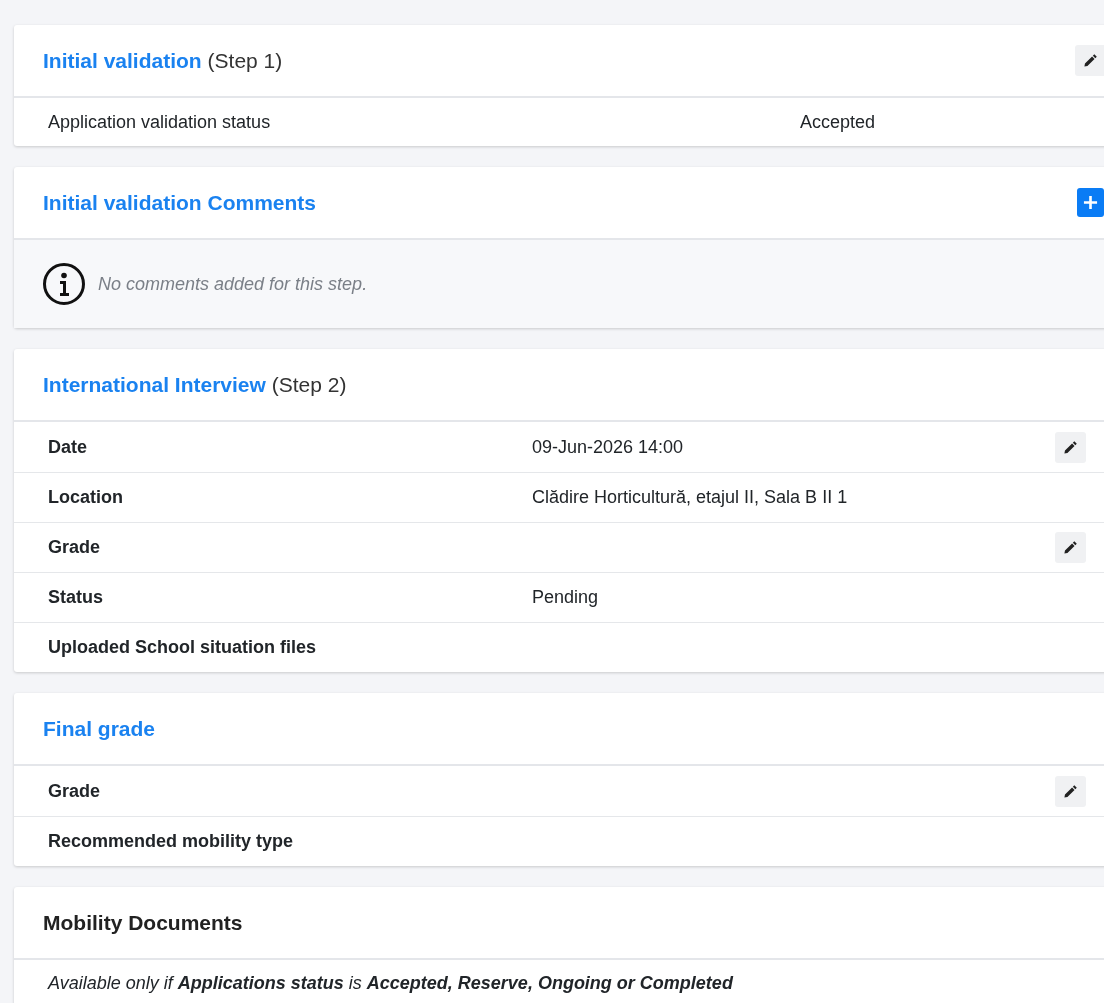 This screenshot has width=1104, height=1003. I want to click on row-value: Pending, so click(565, 597).